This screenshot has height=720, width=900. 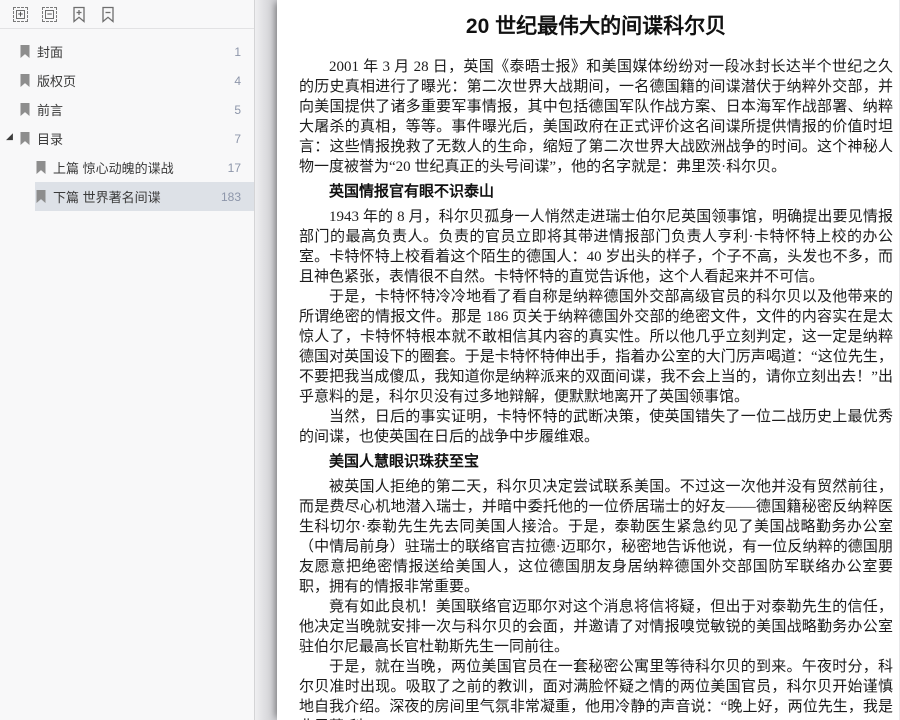 What do you see at coordinates (596, 26) in the screenshot?
I see `chapter-title: 20 世纪最伟大的间谍科尔贝` at bounding box center [596, 26].